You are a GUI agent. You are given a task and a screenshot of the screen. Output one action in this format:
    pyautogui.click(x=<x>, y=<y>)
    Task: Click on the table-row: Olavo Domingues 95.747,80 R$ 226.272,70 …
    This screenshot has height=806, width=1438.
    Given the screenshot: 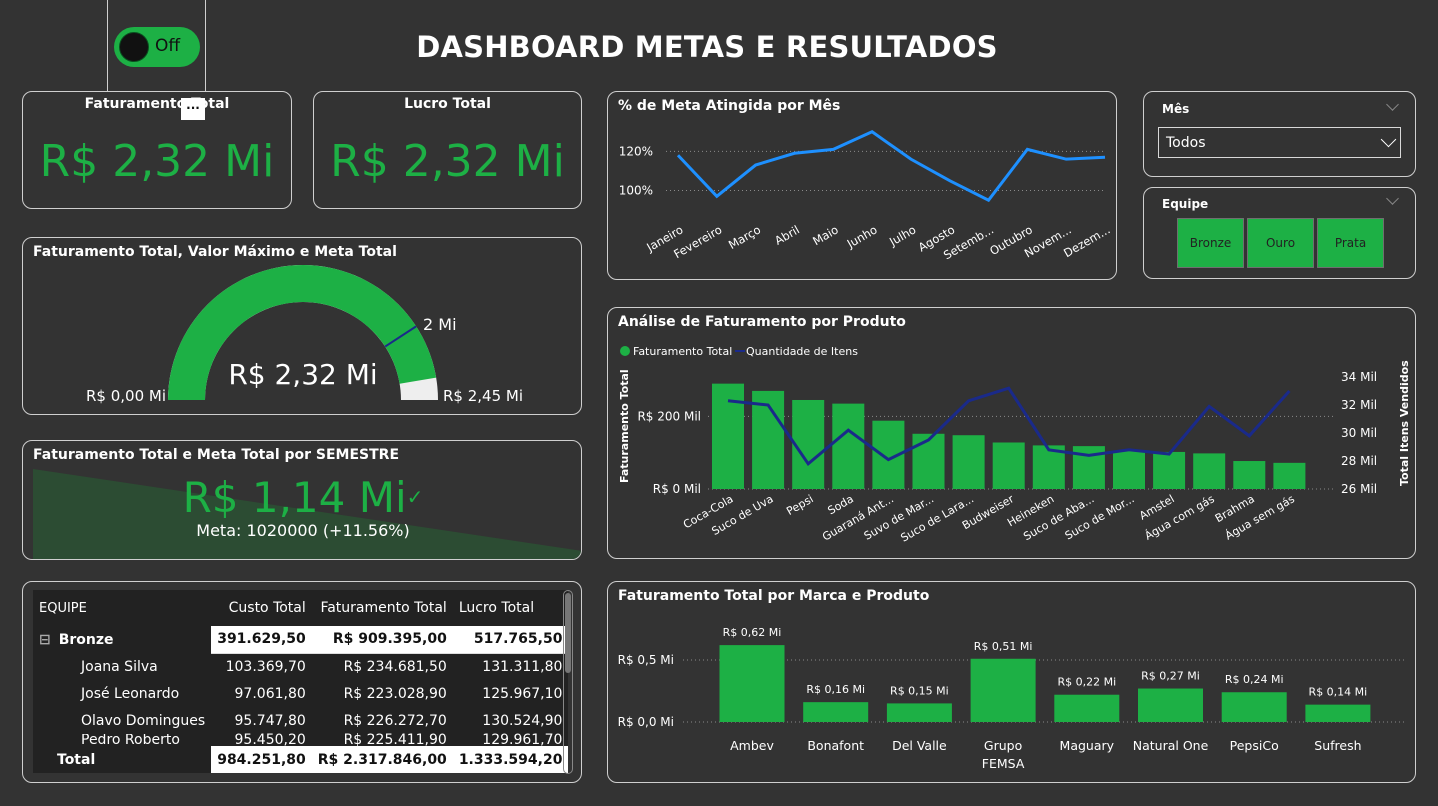 What is the action you would take?
    pyautogui.click(x=301, y=720)
    